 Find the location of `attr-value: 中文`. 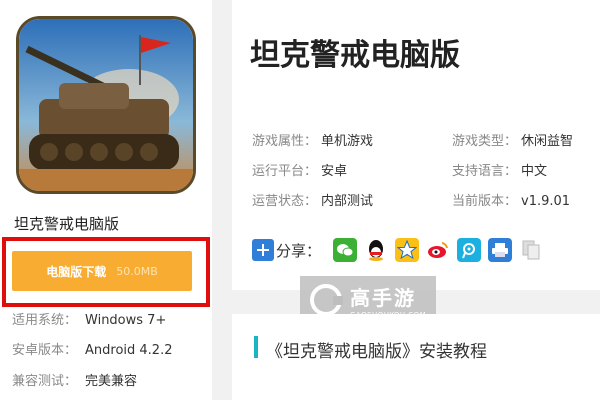

attr-value: 中文 is located at coordinates (534, 171).